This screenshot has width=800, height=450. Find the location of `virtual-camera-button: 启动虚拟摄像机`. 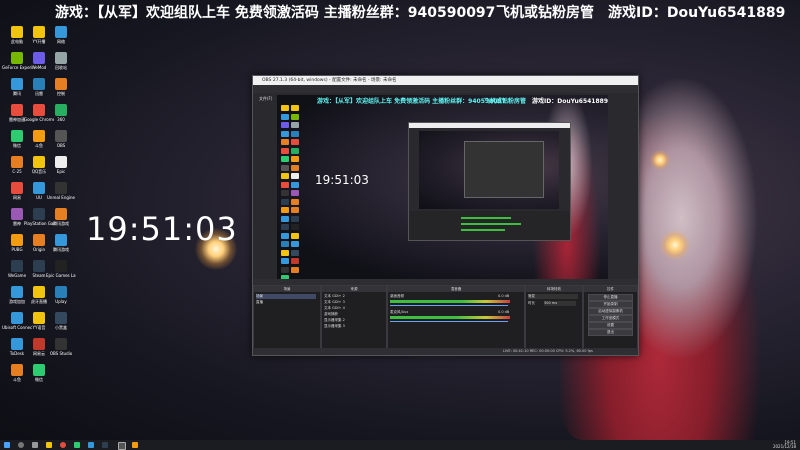

virtual-camera-button: 启动虚拟摄像机 is located at coordinates (610, 311).